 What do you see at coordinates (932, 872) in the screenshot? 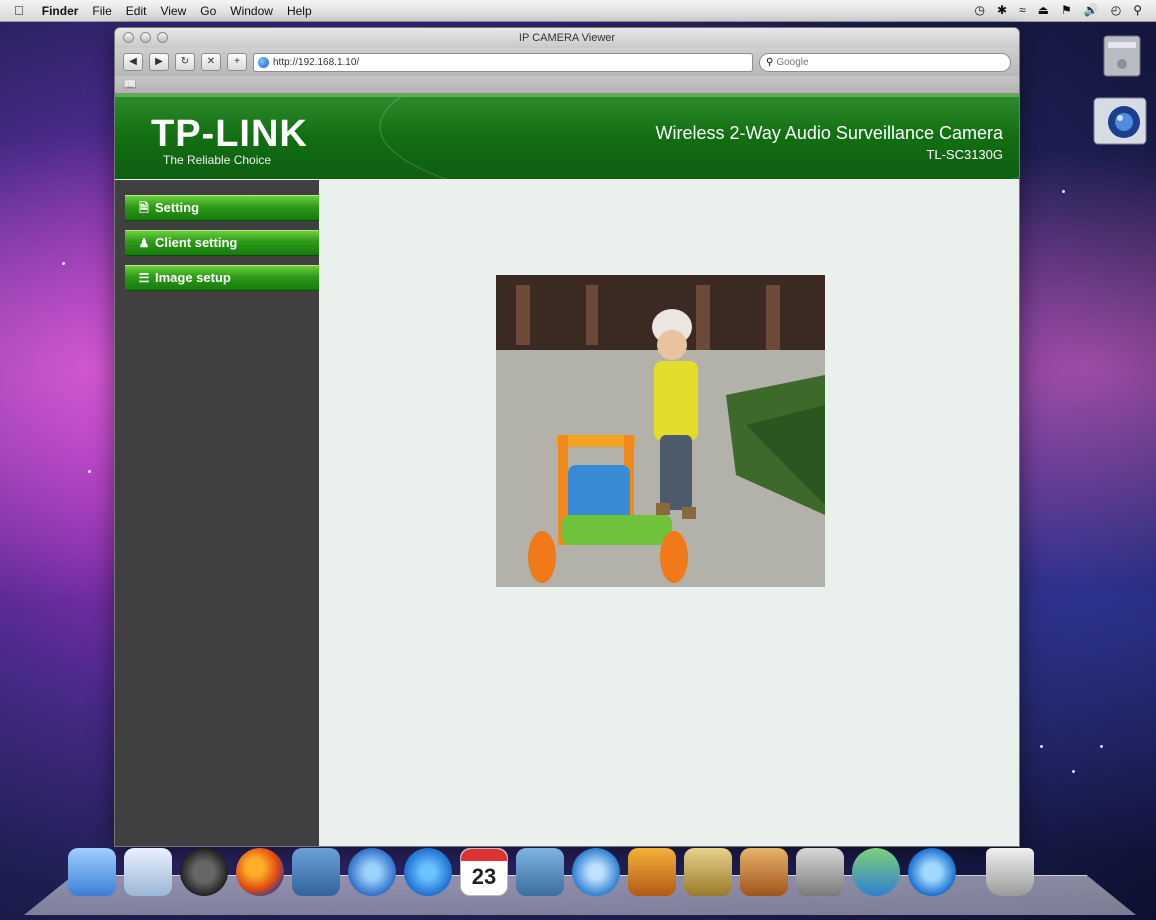
I see `quicktime-icon` at bounding box center [932, 872].